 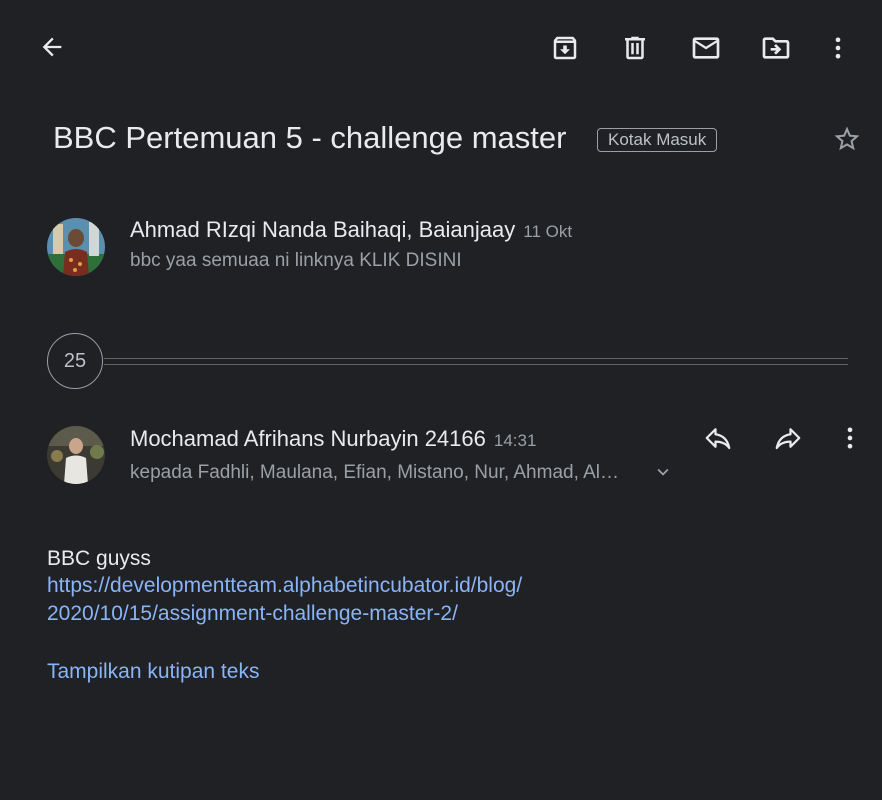 I want to click on forward-button, so click(x=788, y=438).